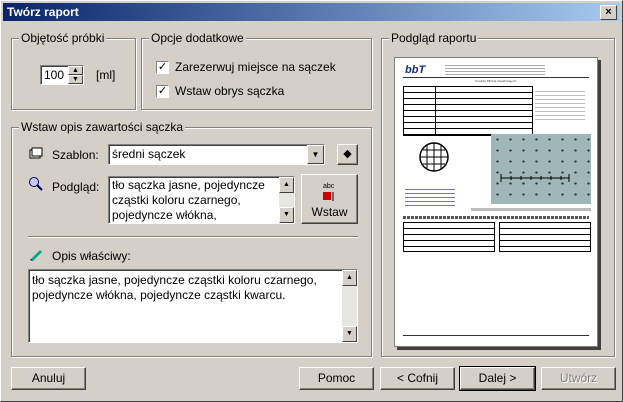 This screenshot has height=402, width=623. I want to click on pencil-icon, so click(36, 255).